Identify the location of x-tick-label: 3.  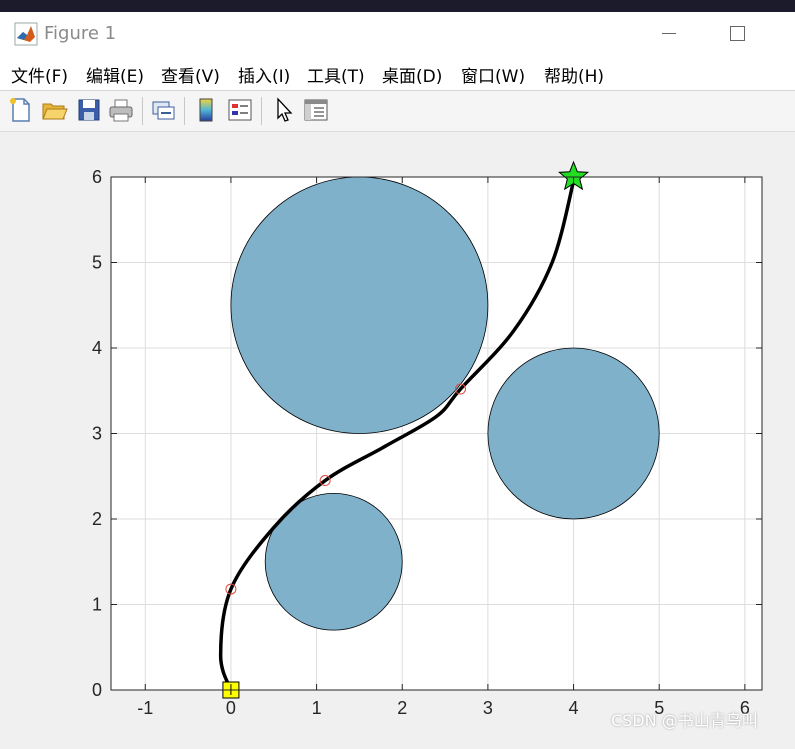
(488, 708).